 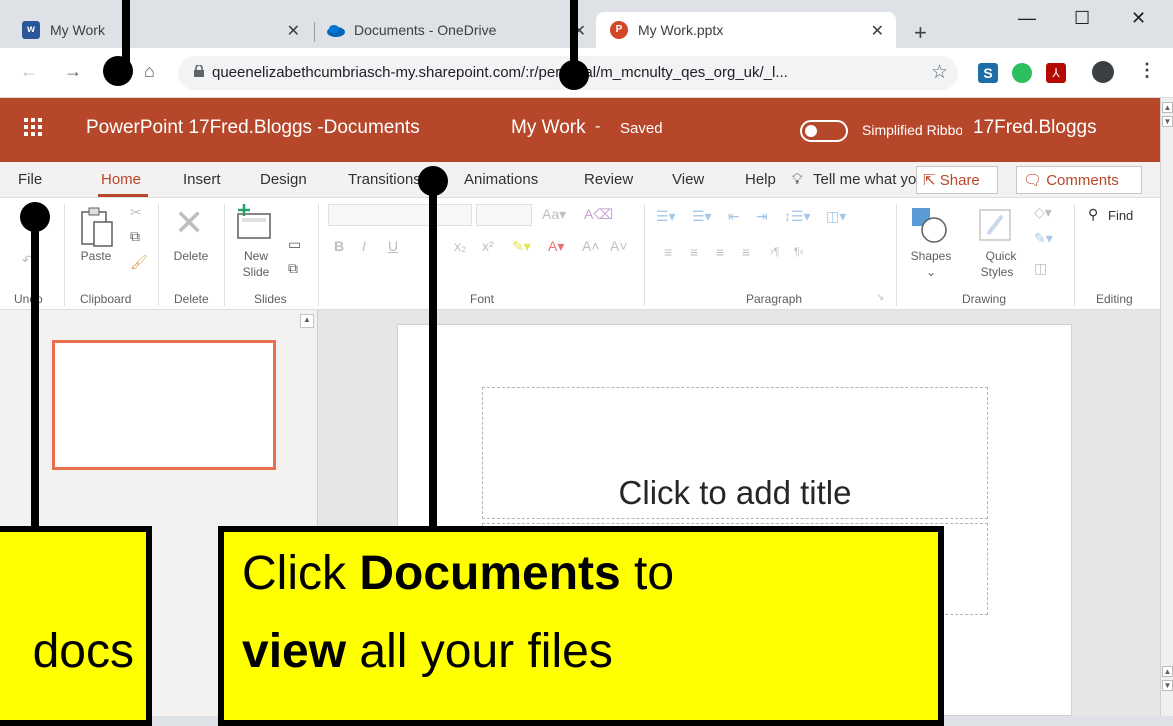 I want to click on justify-icon: ≡, so click(x=746, y=252).